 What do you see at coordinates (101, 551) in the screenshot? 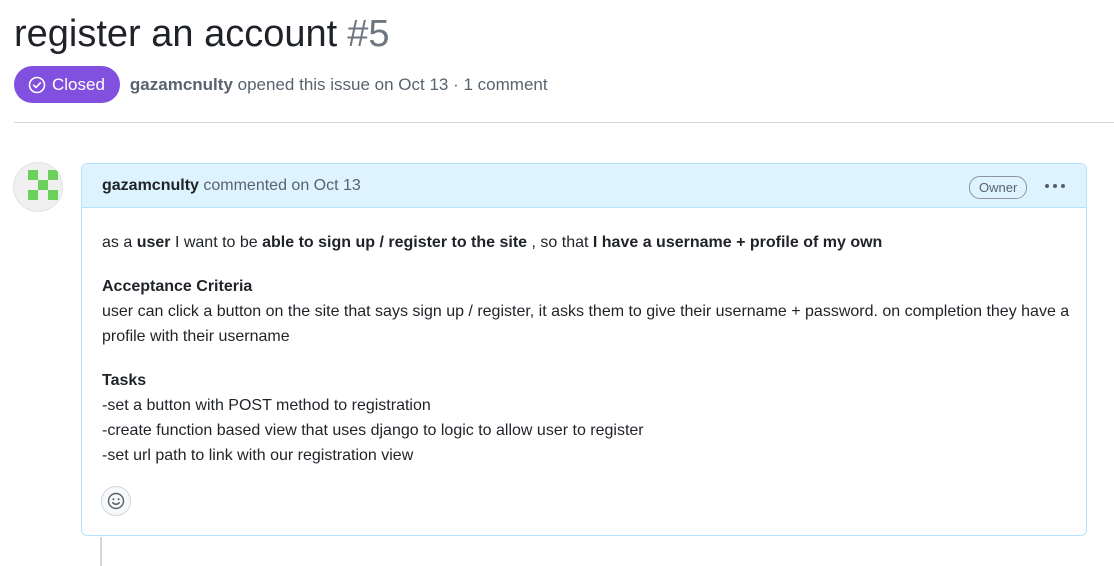
I see `timeline-line` at bounding box center [101, 551].